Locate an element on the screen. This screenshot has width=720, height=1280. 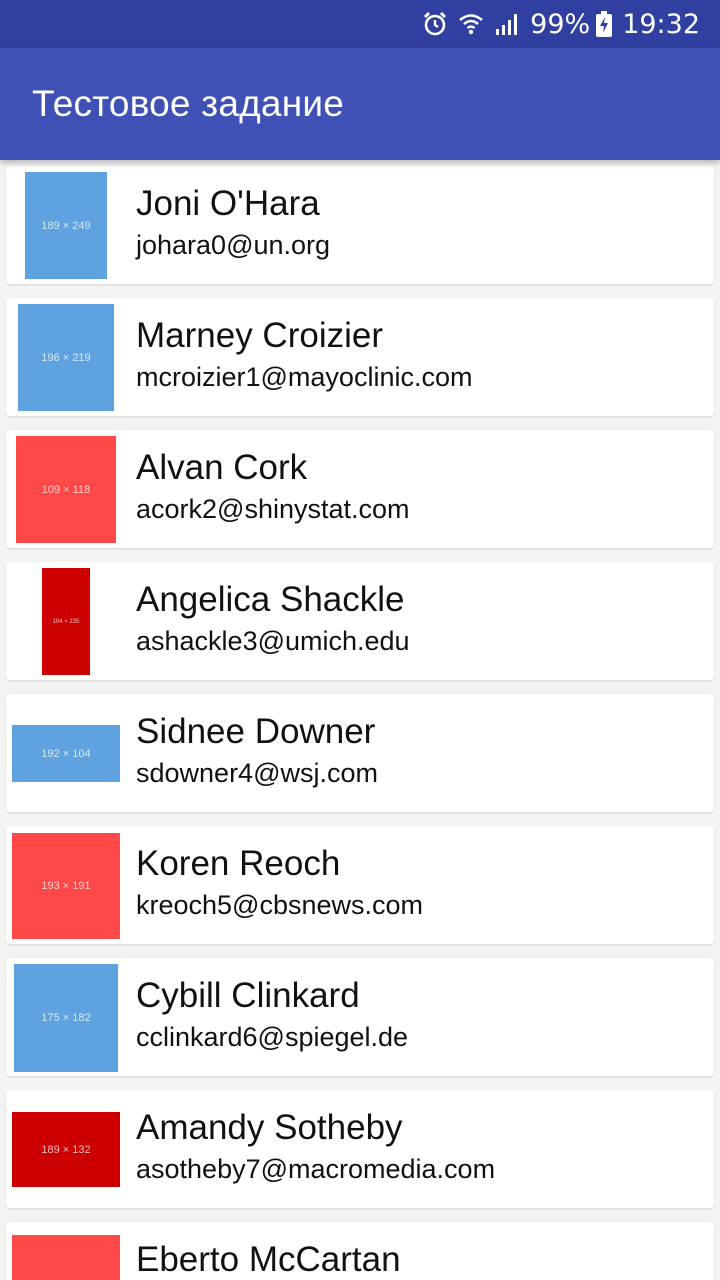
contact-email: kreoch5@cbsnews.com is located at coordinates (280, 905).